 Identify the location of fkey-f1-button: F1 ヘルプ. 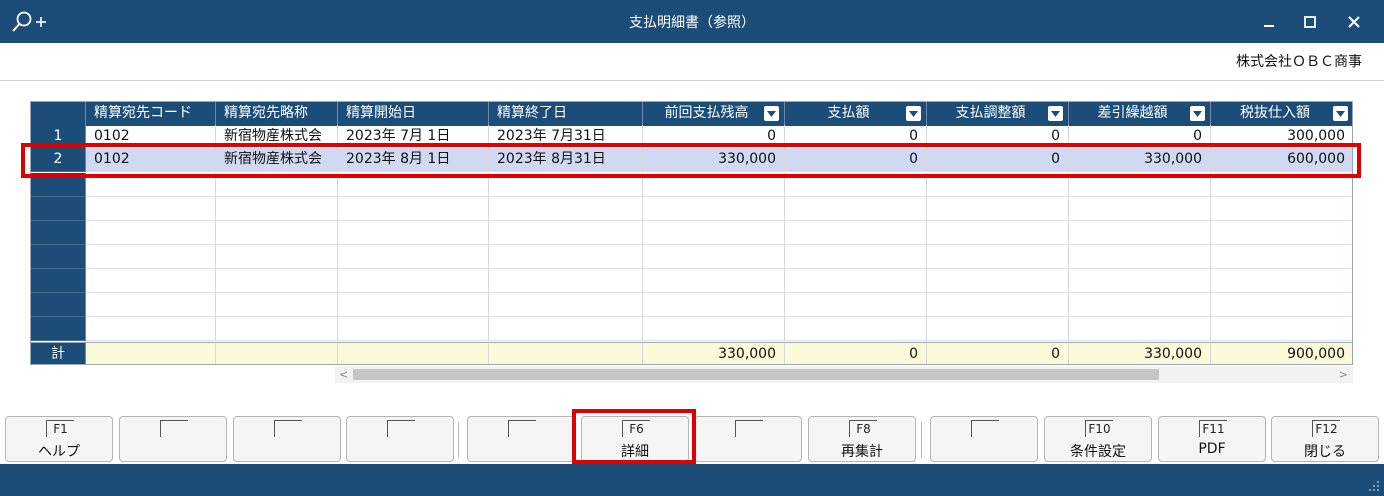
(59, 439).